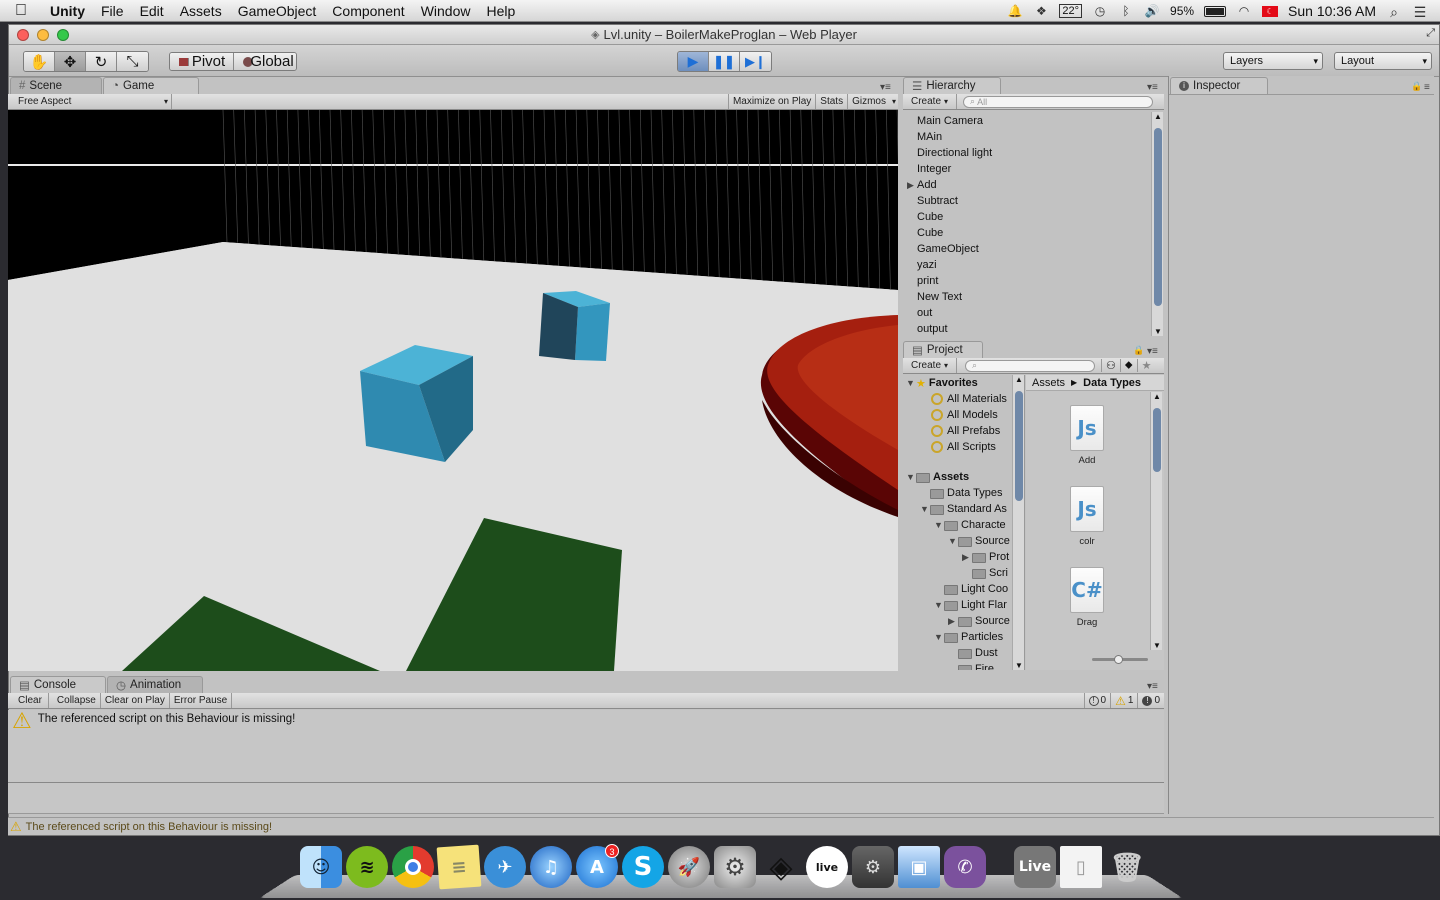 Image resolution: width=1440 pixels, height=900 pixels. I want to click on spotify-icon: ≋, so click(367, 867).